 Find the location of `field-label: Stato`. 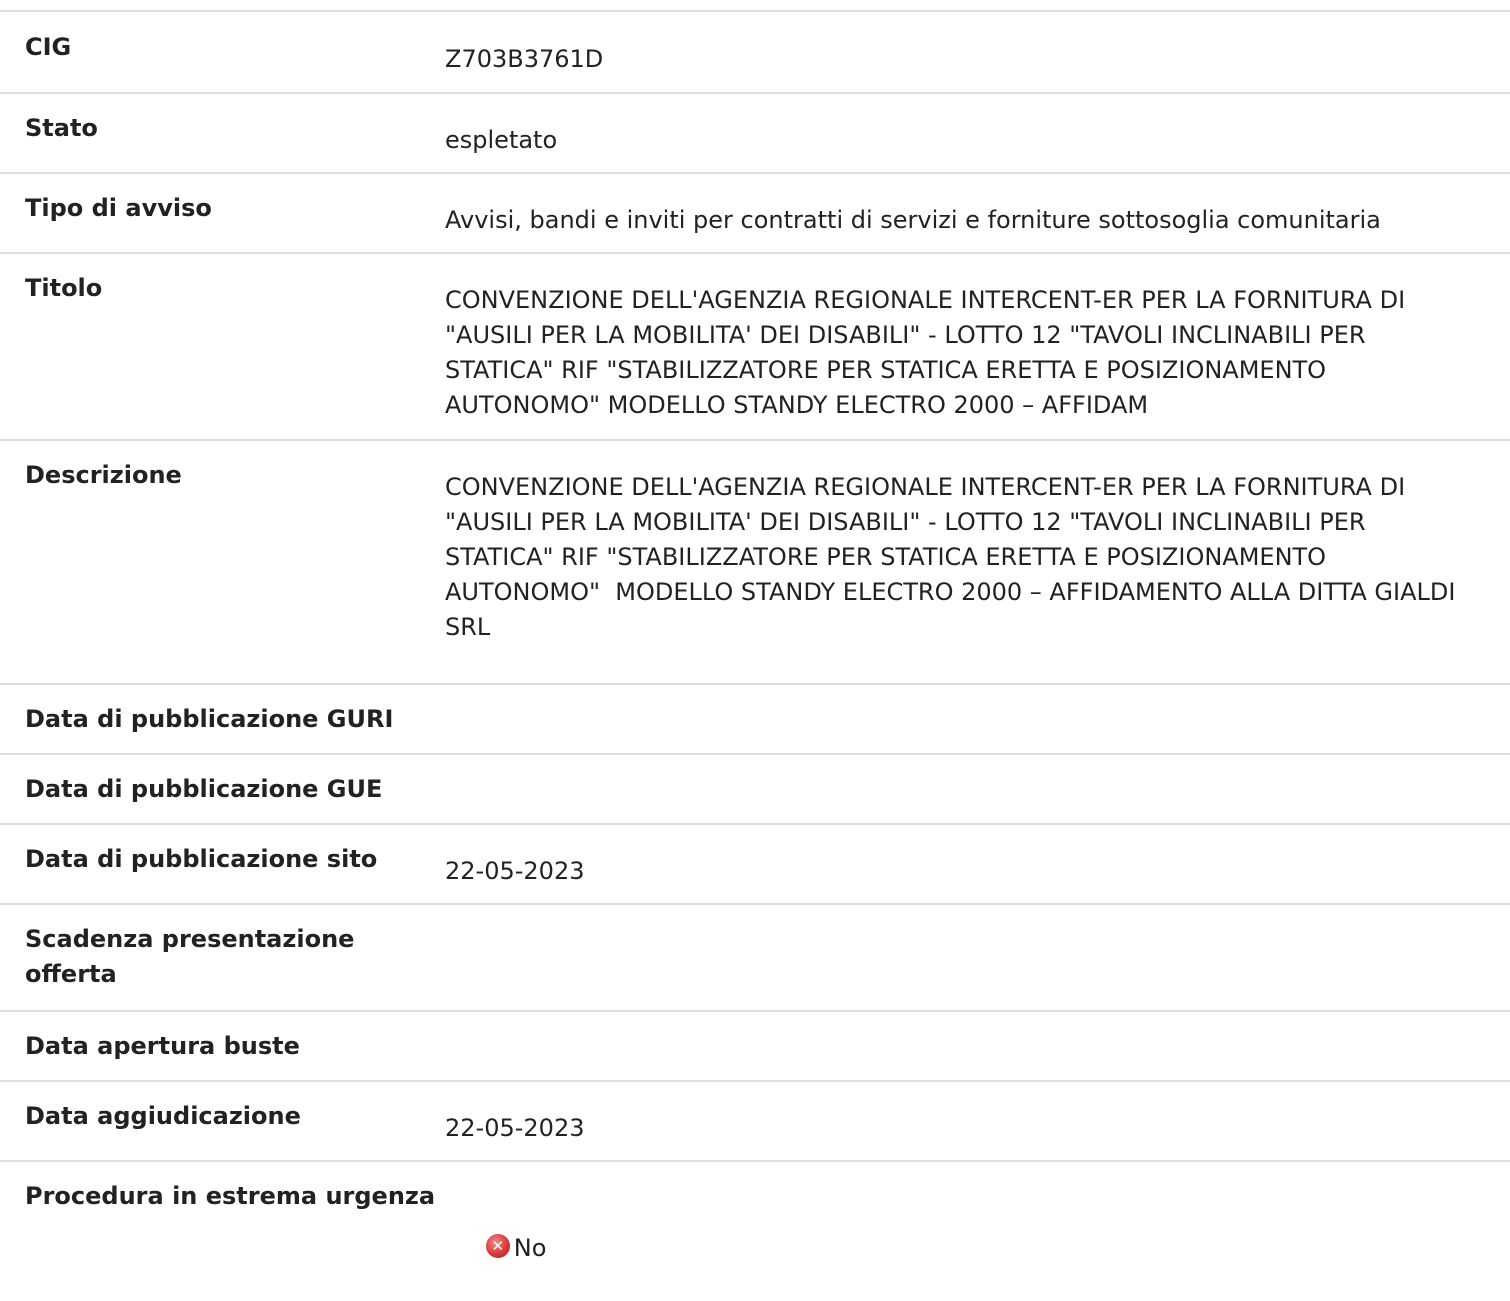

field-label: Stato is located at coordinates (61, 128).